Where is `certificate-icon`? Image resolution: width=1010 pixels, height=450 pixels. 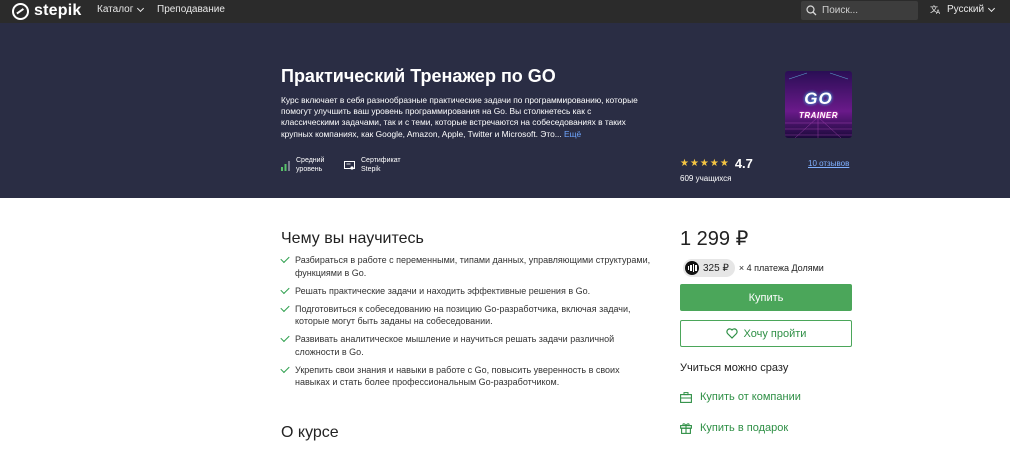 certificate-icon is located at coordinates (349, 165).